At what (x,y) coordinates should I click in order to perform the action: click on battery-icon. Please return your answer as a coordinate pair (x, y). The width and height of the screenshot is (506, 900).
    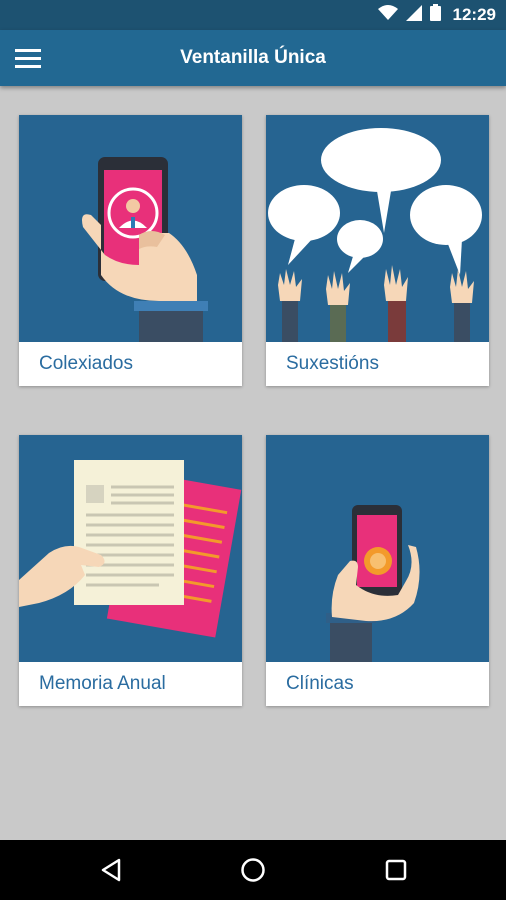
    Looking at the image, I should click on (435, 15).